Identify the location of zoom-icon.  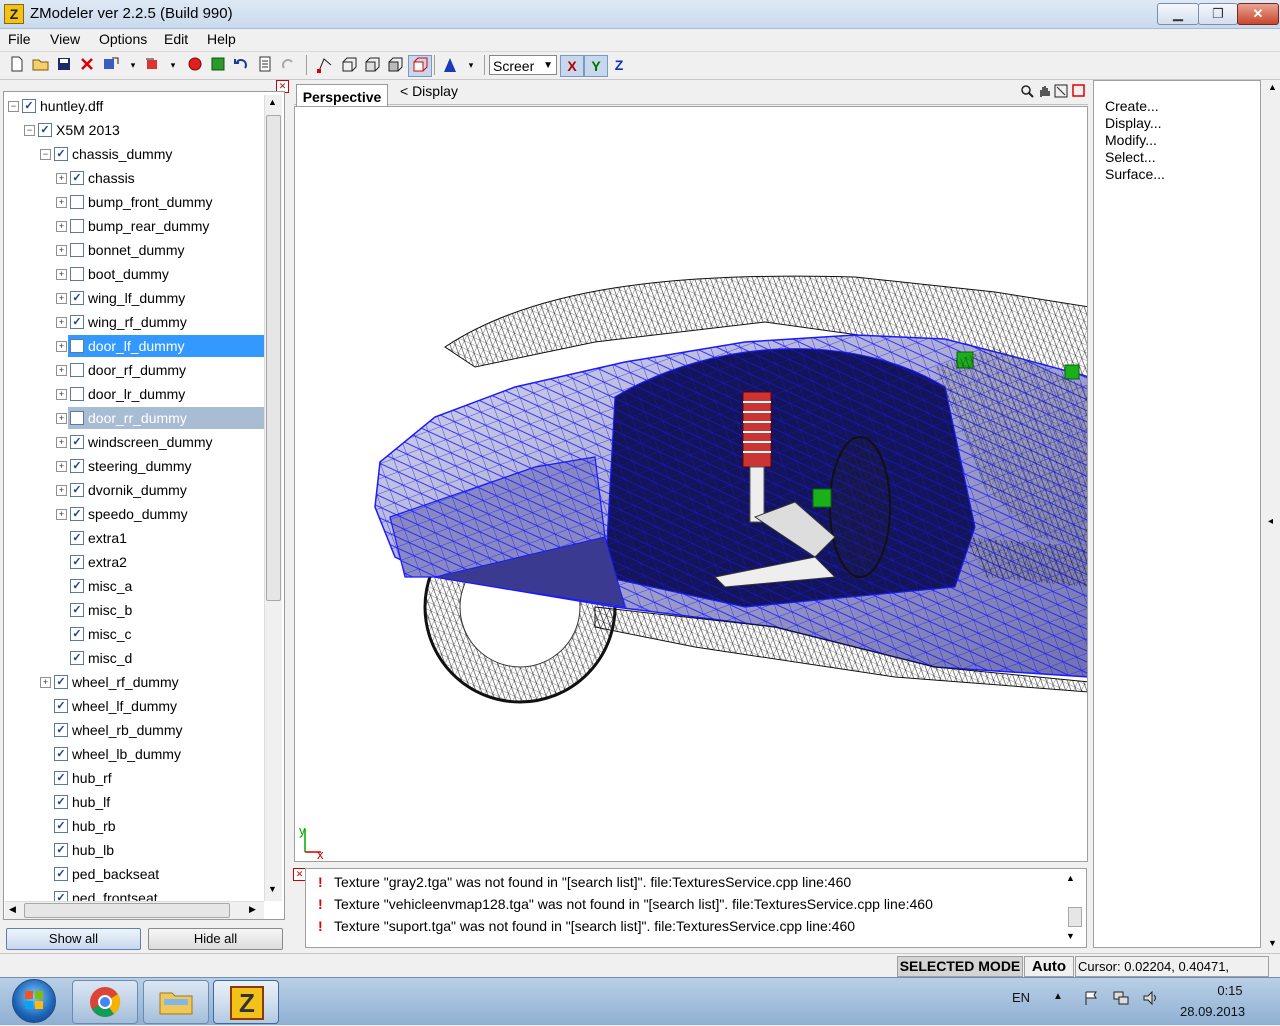
(1027, 92).